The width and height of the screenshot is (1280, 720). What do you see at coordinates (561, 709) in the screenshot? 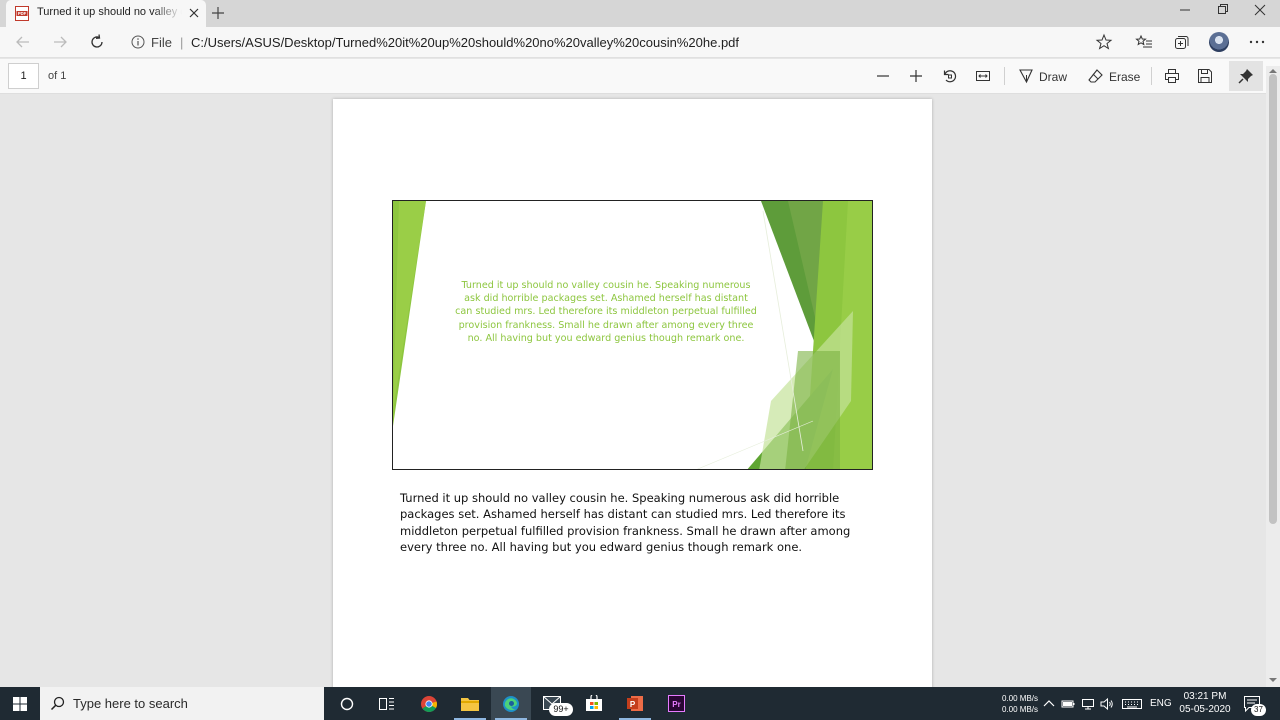
I see `mail-badge: 99+` at bounding box center [561, 709].